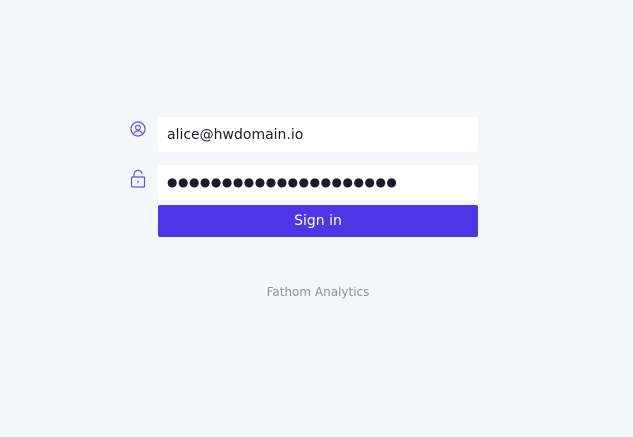  What do you see at coordinates (318, 292) in the screenshot?
I see `brand-name: Fathom Analytics` at bounding box center [318, 292].